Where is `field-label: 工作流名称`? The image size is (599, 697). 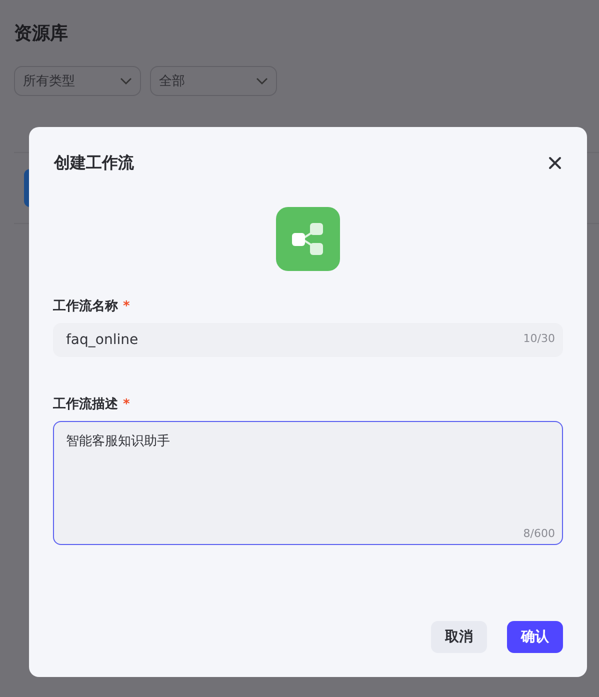 field-label: 工作流名称 is located at coordinates (85, 307).